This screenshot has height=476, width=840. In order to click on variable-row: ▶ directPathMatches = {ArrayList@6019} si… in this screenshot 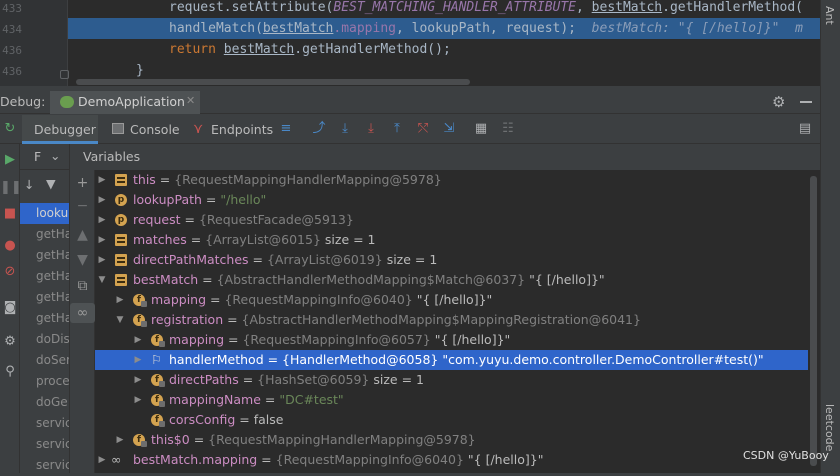, I will do `click(451, 260)`.